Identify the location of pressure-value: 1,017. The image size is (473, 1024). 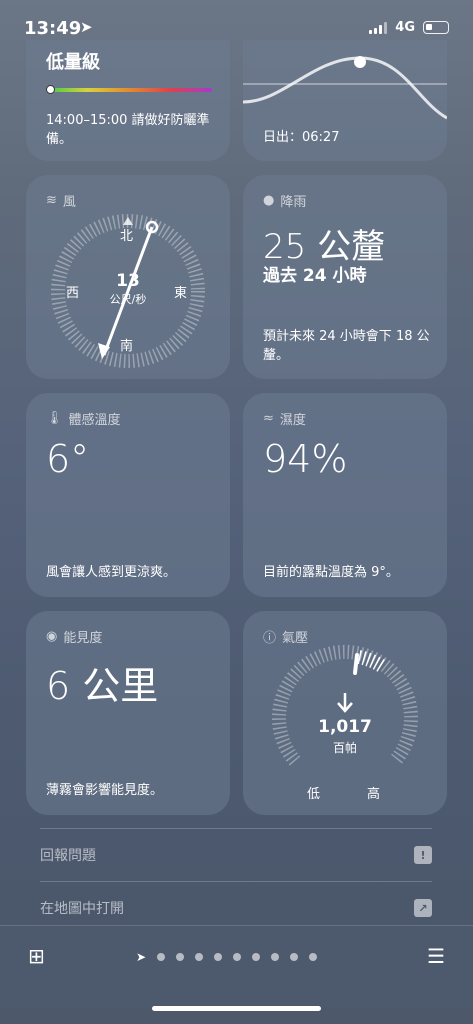
(345, 727).